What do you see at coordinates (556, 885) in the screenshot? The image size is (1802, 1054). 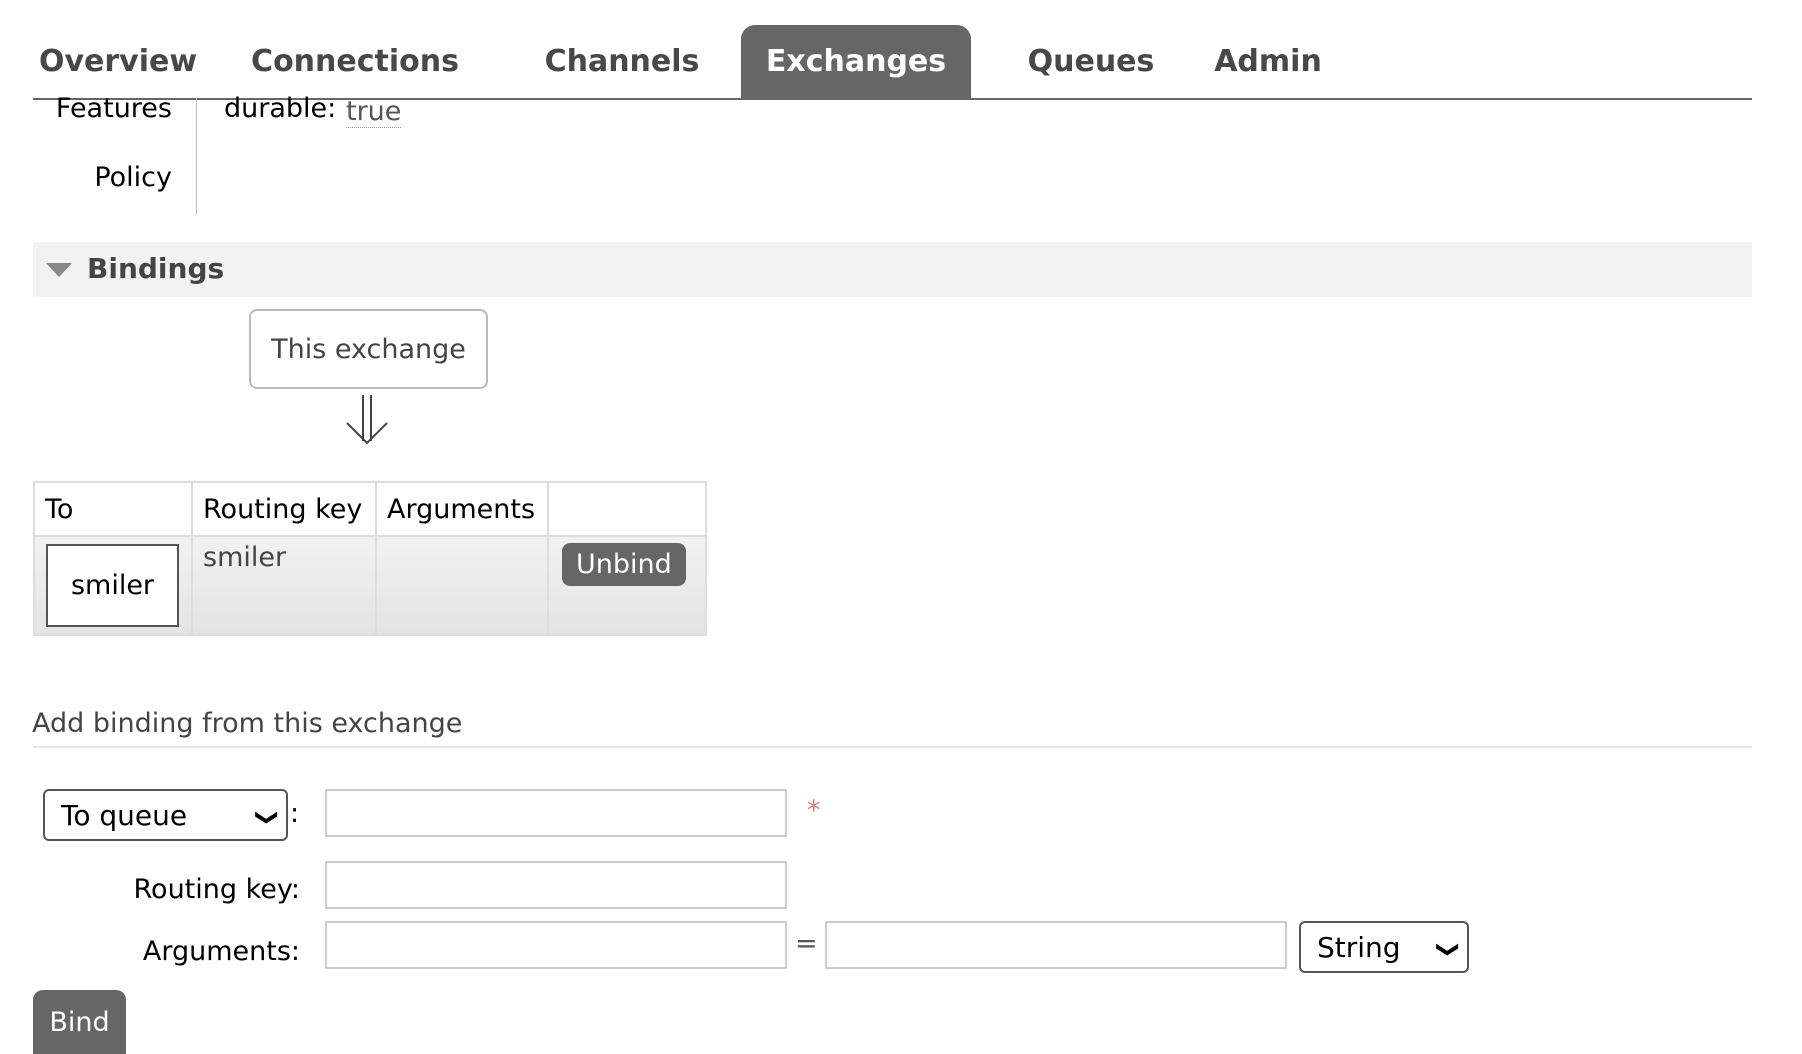 I see `routing-key-input` at bounding box center [556, 885].